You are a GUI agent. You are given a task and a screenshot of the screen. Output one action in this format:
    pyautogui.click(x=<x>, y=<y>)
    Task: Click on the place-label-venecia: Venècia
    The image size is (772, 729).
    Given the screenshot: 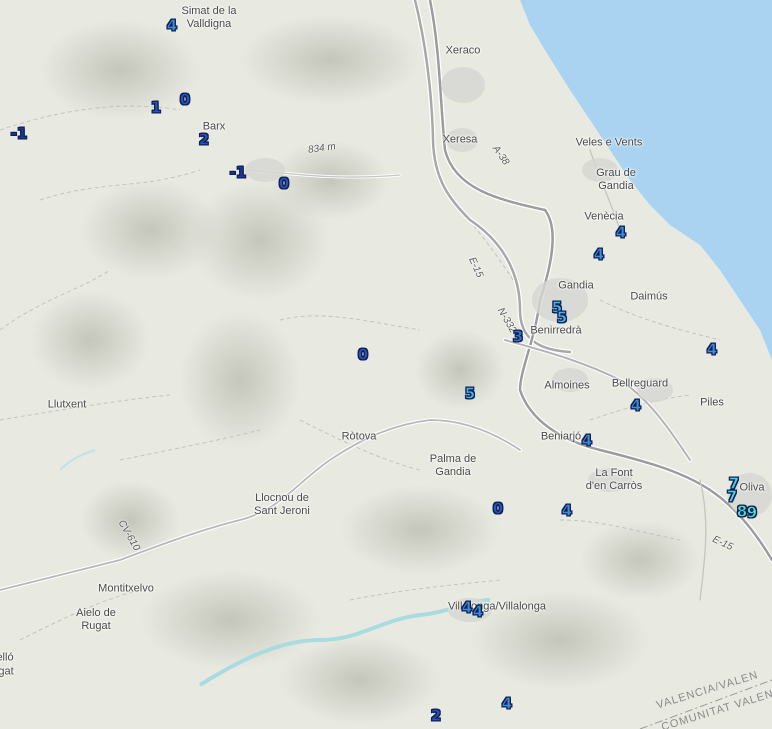 What is the action you would take?
    pyautogui.click(x=604, y=216)
    